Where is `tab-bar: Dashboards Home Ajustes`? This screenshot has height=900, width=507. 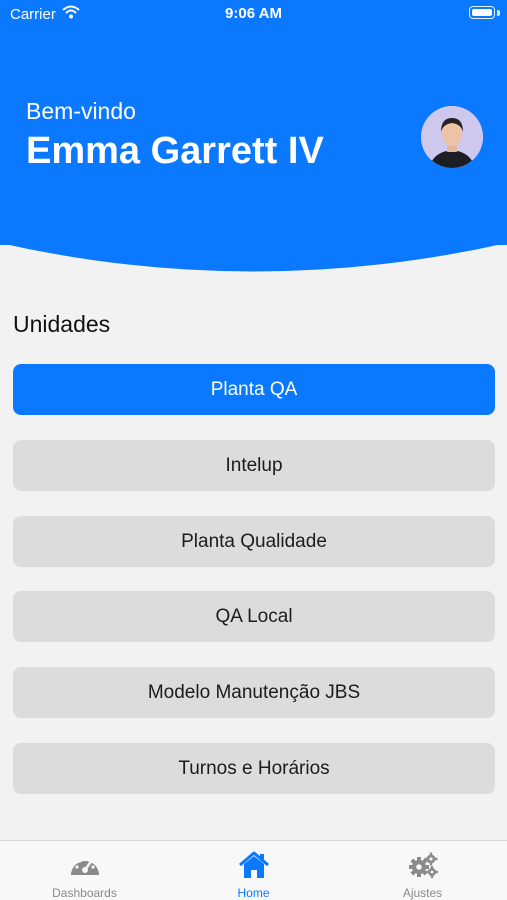 tab-bar: Dashboards Home Ajustes is located at coordinates (253, 870).